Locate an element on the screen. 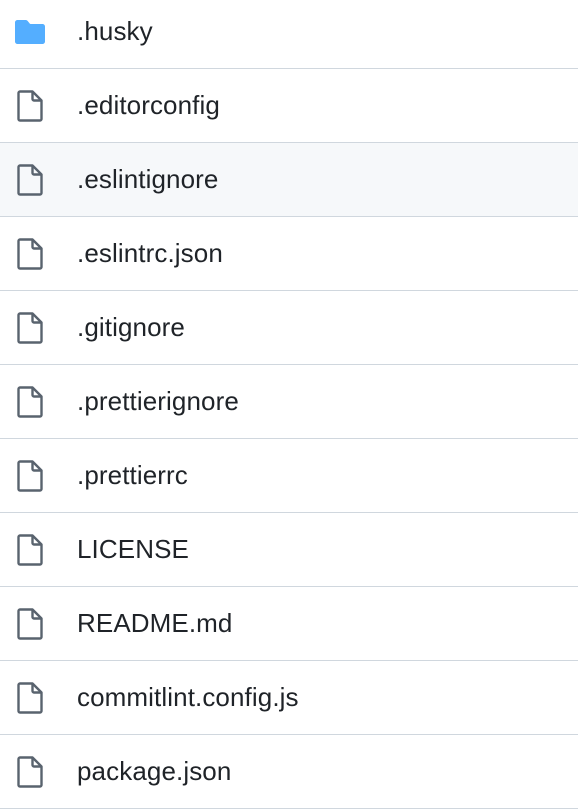 This screenshot has height=809, width=578. file-name-link: .eslintignore is located at coordinates (148, 179).